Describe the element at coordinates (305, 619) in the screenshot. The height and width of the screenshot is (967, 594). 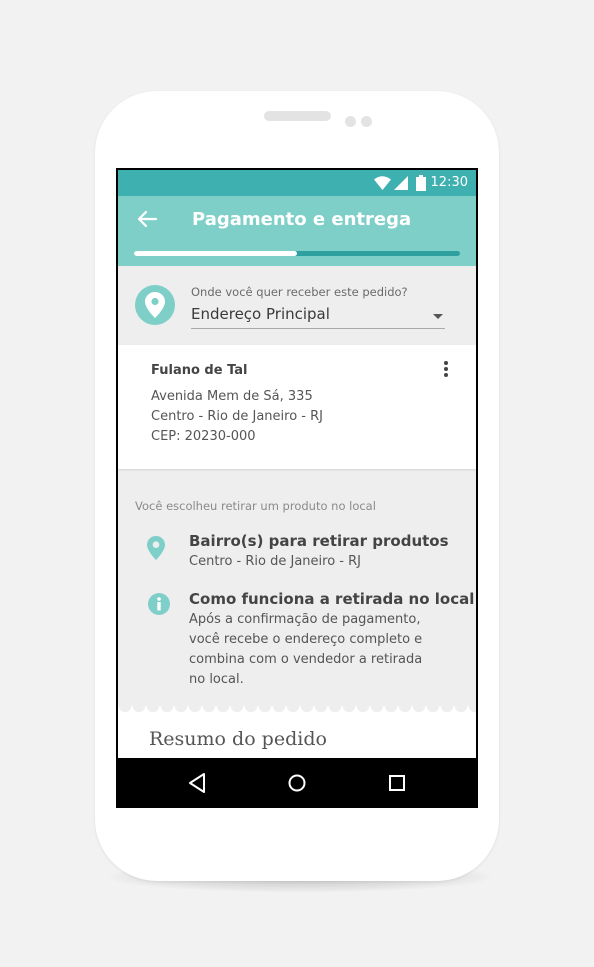
I see `pickup-how-line: Após a confirmação de pagamento,` at that location.